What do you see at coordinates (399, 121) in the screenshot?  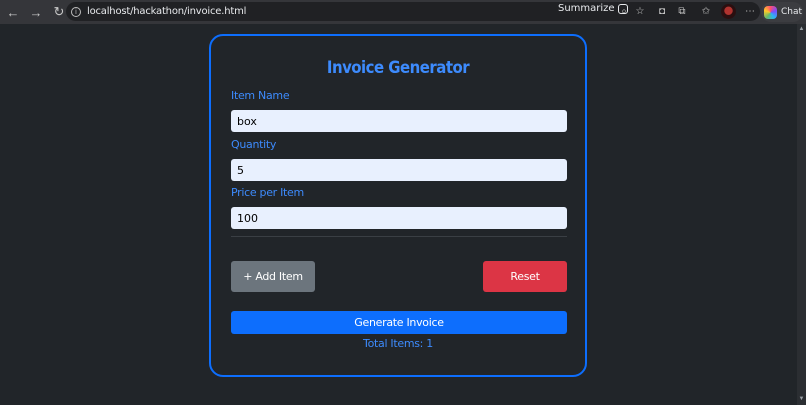 I see `item-name-input` at bounding box center [399, 121].